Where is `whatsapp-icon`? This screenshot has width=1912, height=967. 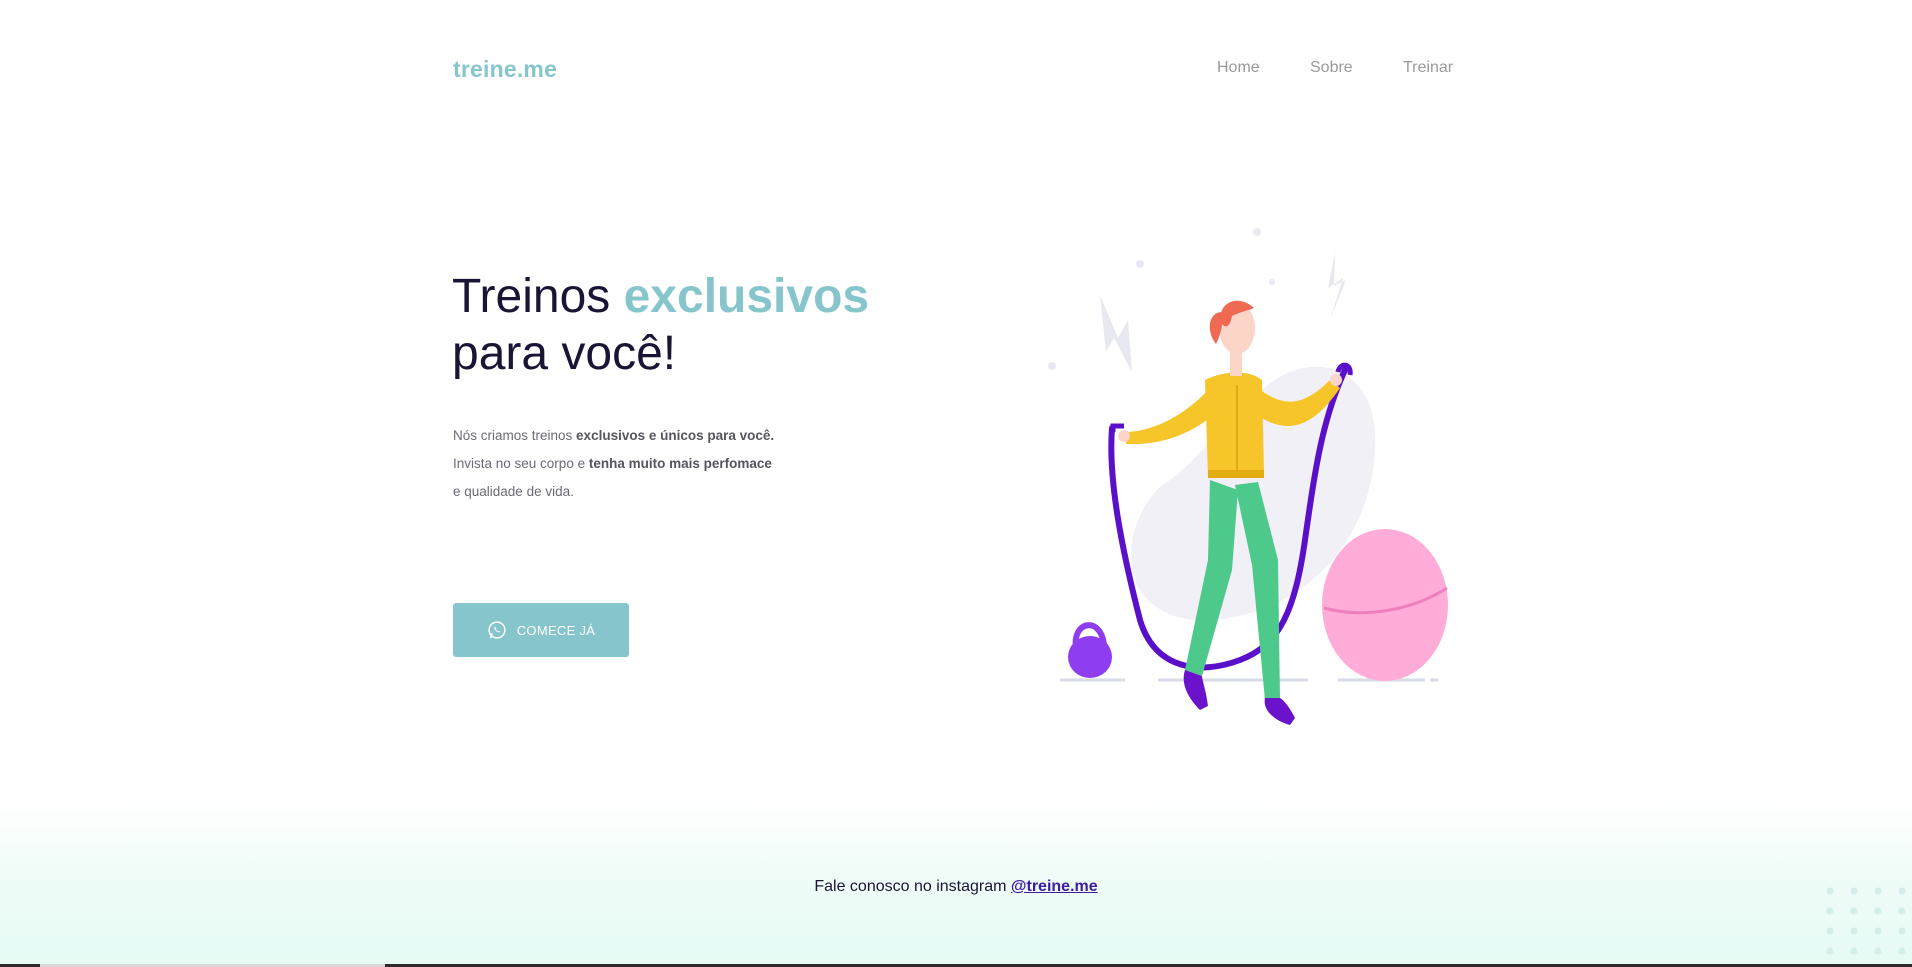
whatsapp-icon is located at coordinates (497, 630).